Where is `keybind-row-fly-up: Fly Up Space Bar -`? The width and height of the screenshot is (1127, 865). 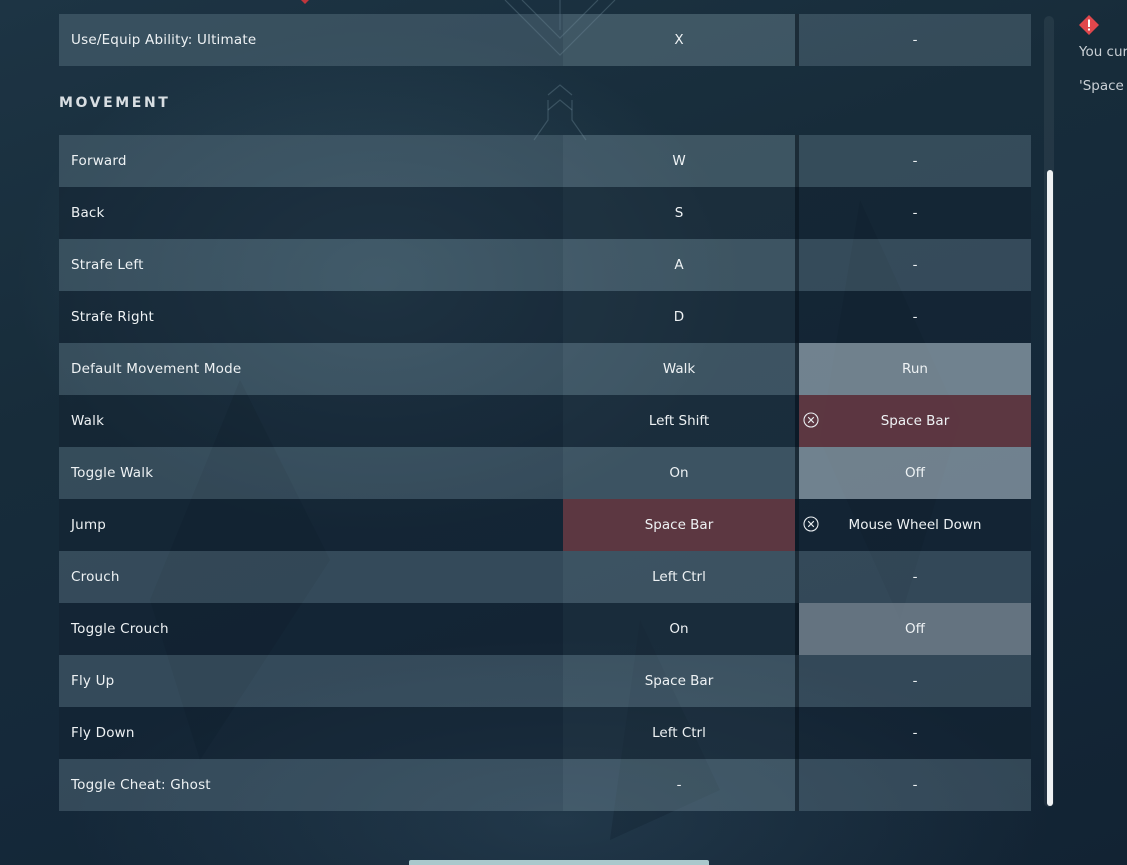 keybind-row-fly-up: Fly Up Space Bar - is located at coordinates (545, 681).